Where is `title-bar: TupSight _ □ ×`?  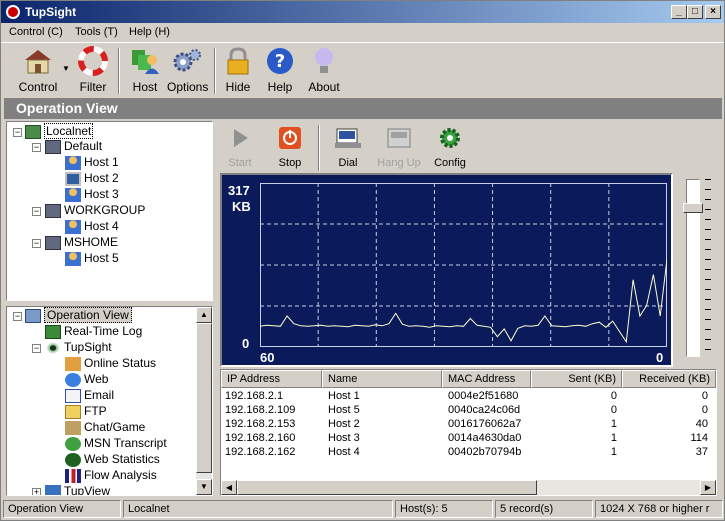
title-bar: TupSight _ □ × is located at coordinates (362, 12).